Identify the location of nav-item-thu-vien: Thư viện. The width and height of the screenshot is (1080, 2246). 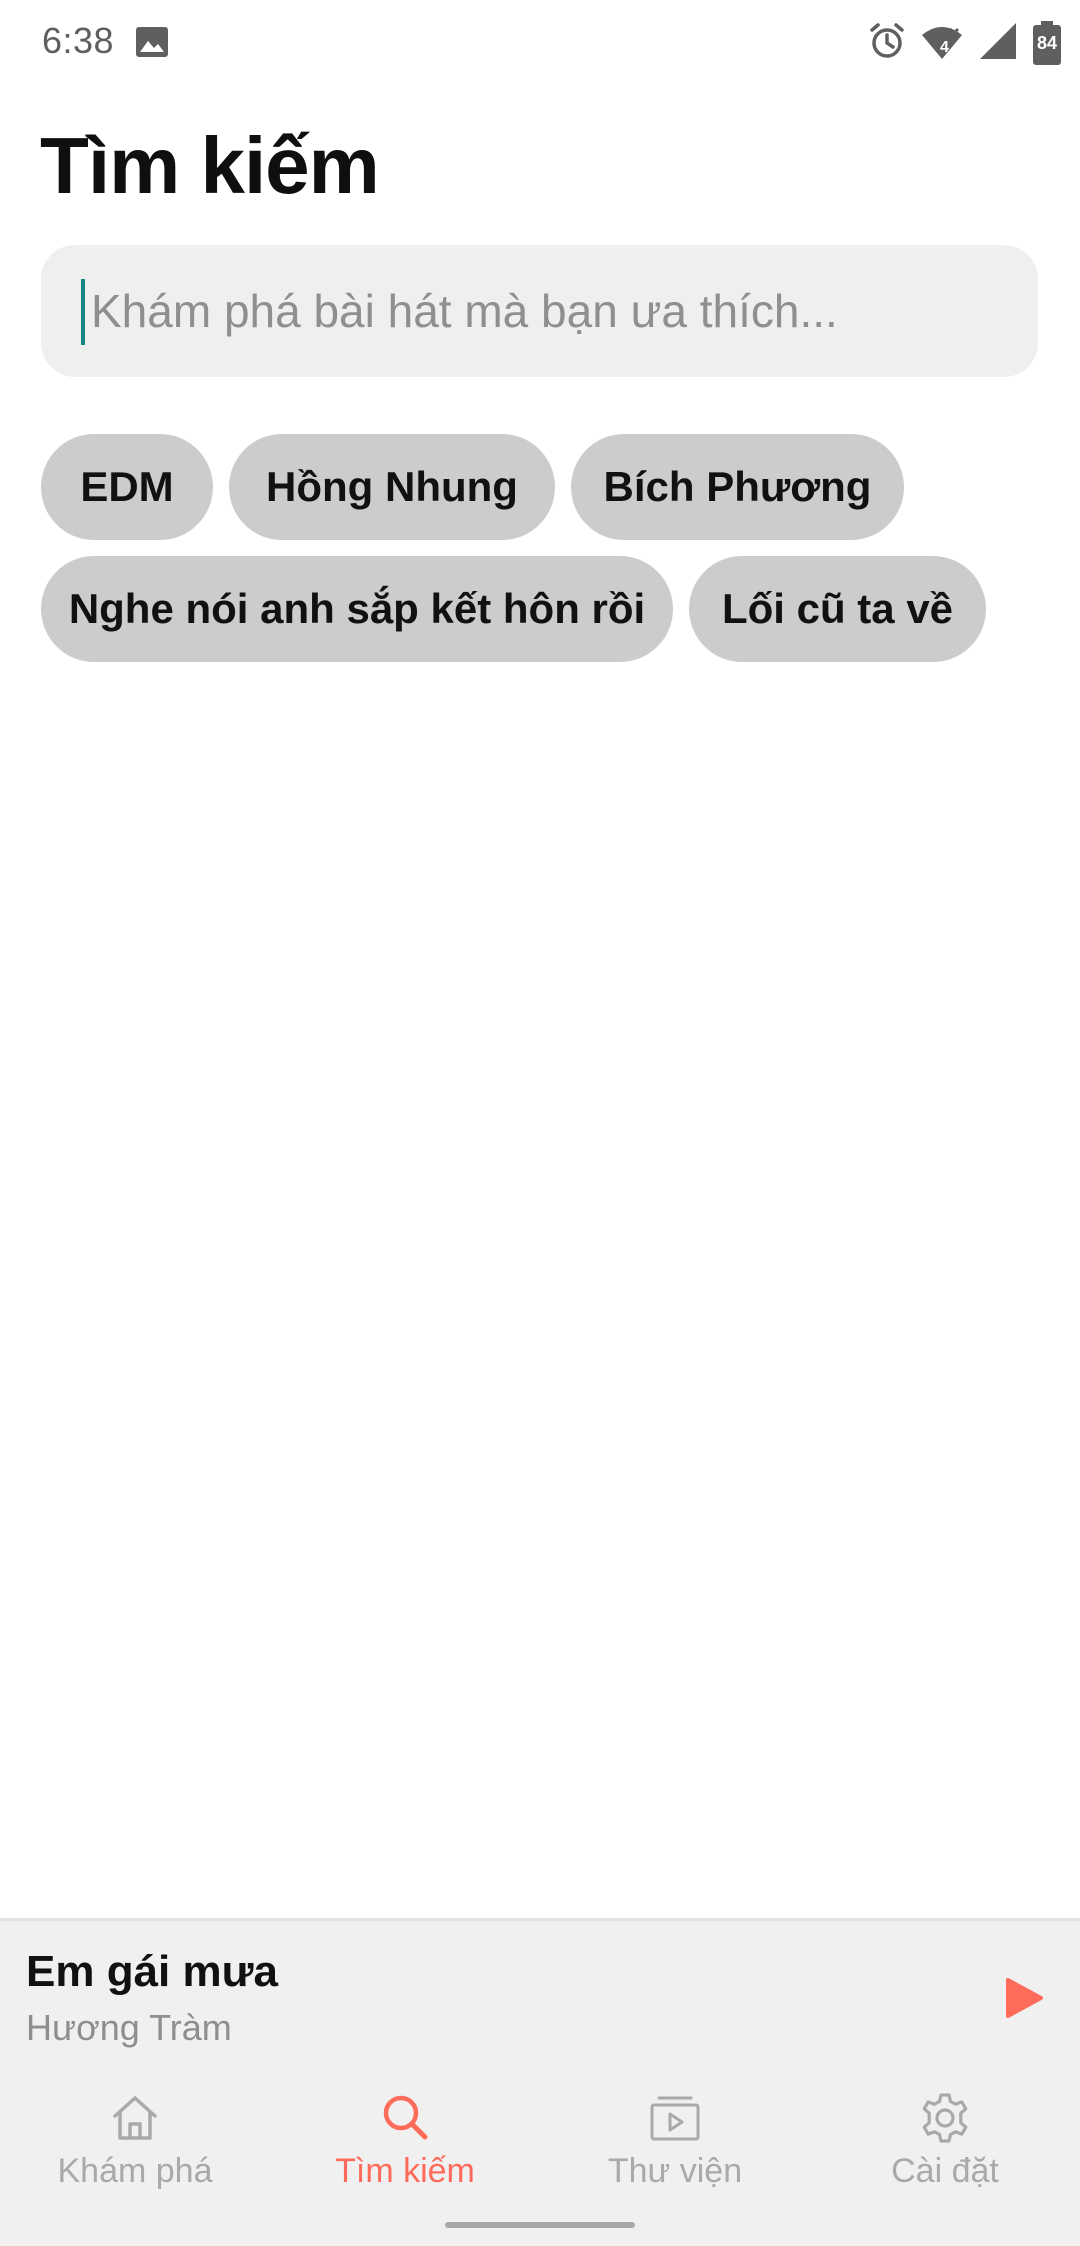
(675, 2150).